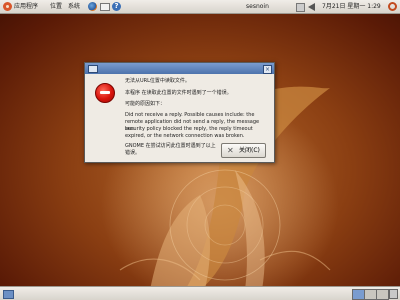  Describe the element at coordinates (105, 7) in the screenshot. I see `mail-icon` at that location.